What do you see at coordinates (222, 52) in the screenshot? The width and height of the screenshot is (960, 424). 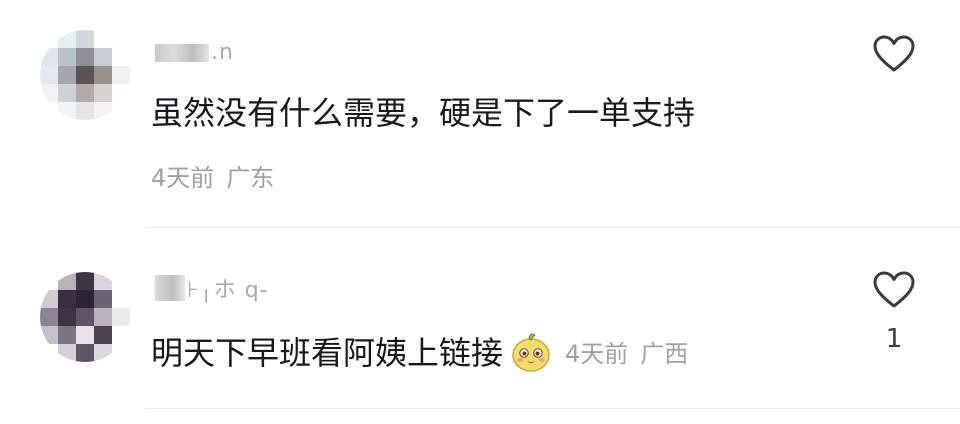 I see `username-suffix: .n` at bounding box center [222, 52].